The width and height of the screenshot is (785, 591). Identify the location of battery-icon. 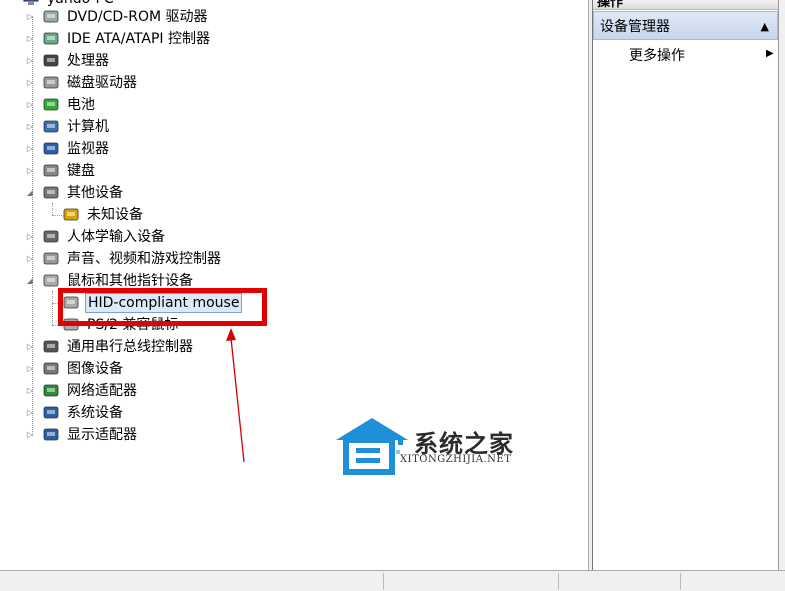
(51, 105).